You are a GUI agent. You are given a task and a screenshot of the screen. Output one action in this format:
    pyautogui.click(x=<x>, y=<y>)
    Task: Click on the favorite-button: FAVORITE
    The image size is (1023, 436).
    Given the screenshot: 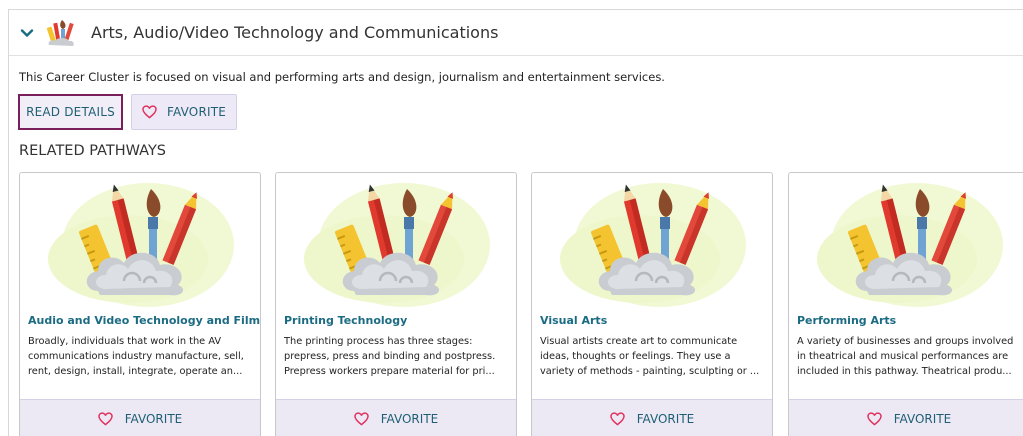 What is the action you would take?
    pyautogui.click(x=184, y=112)
    